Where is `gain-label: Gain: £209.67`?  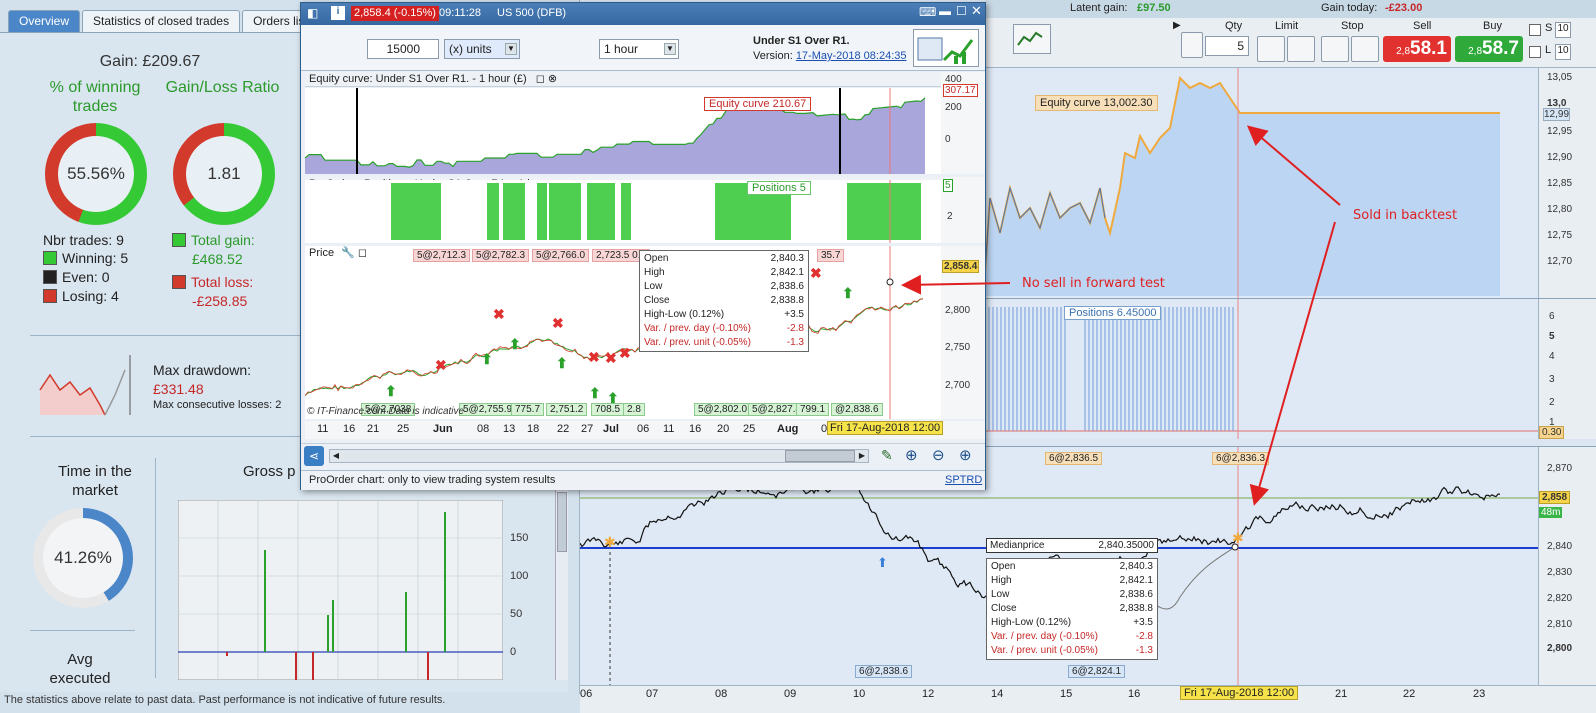 gain-label: Gain: £209.67 is located at coordinates (150, 61).